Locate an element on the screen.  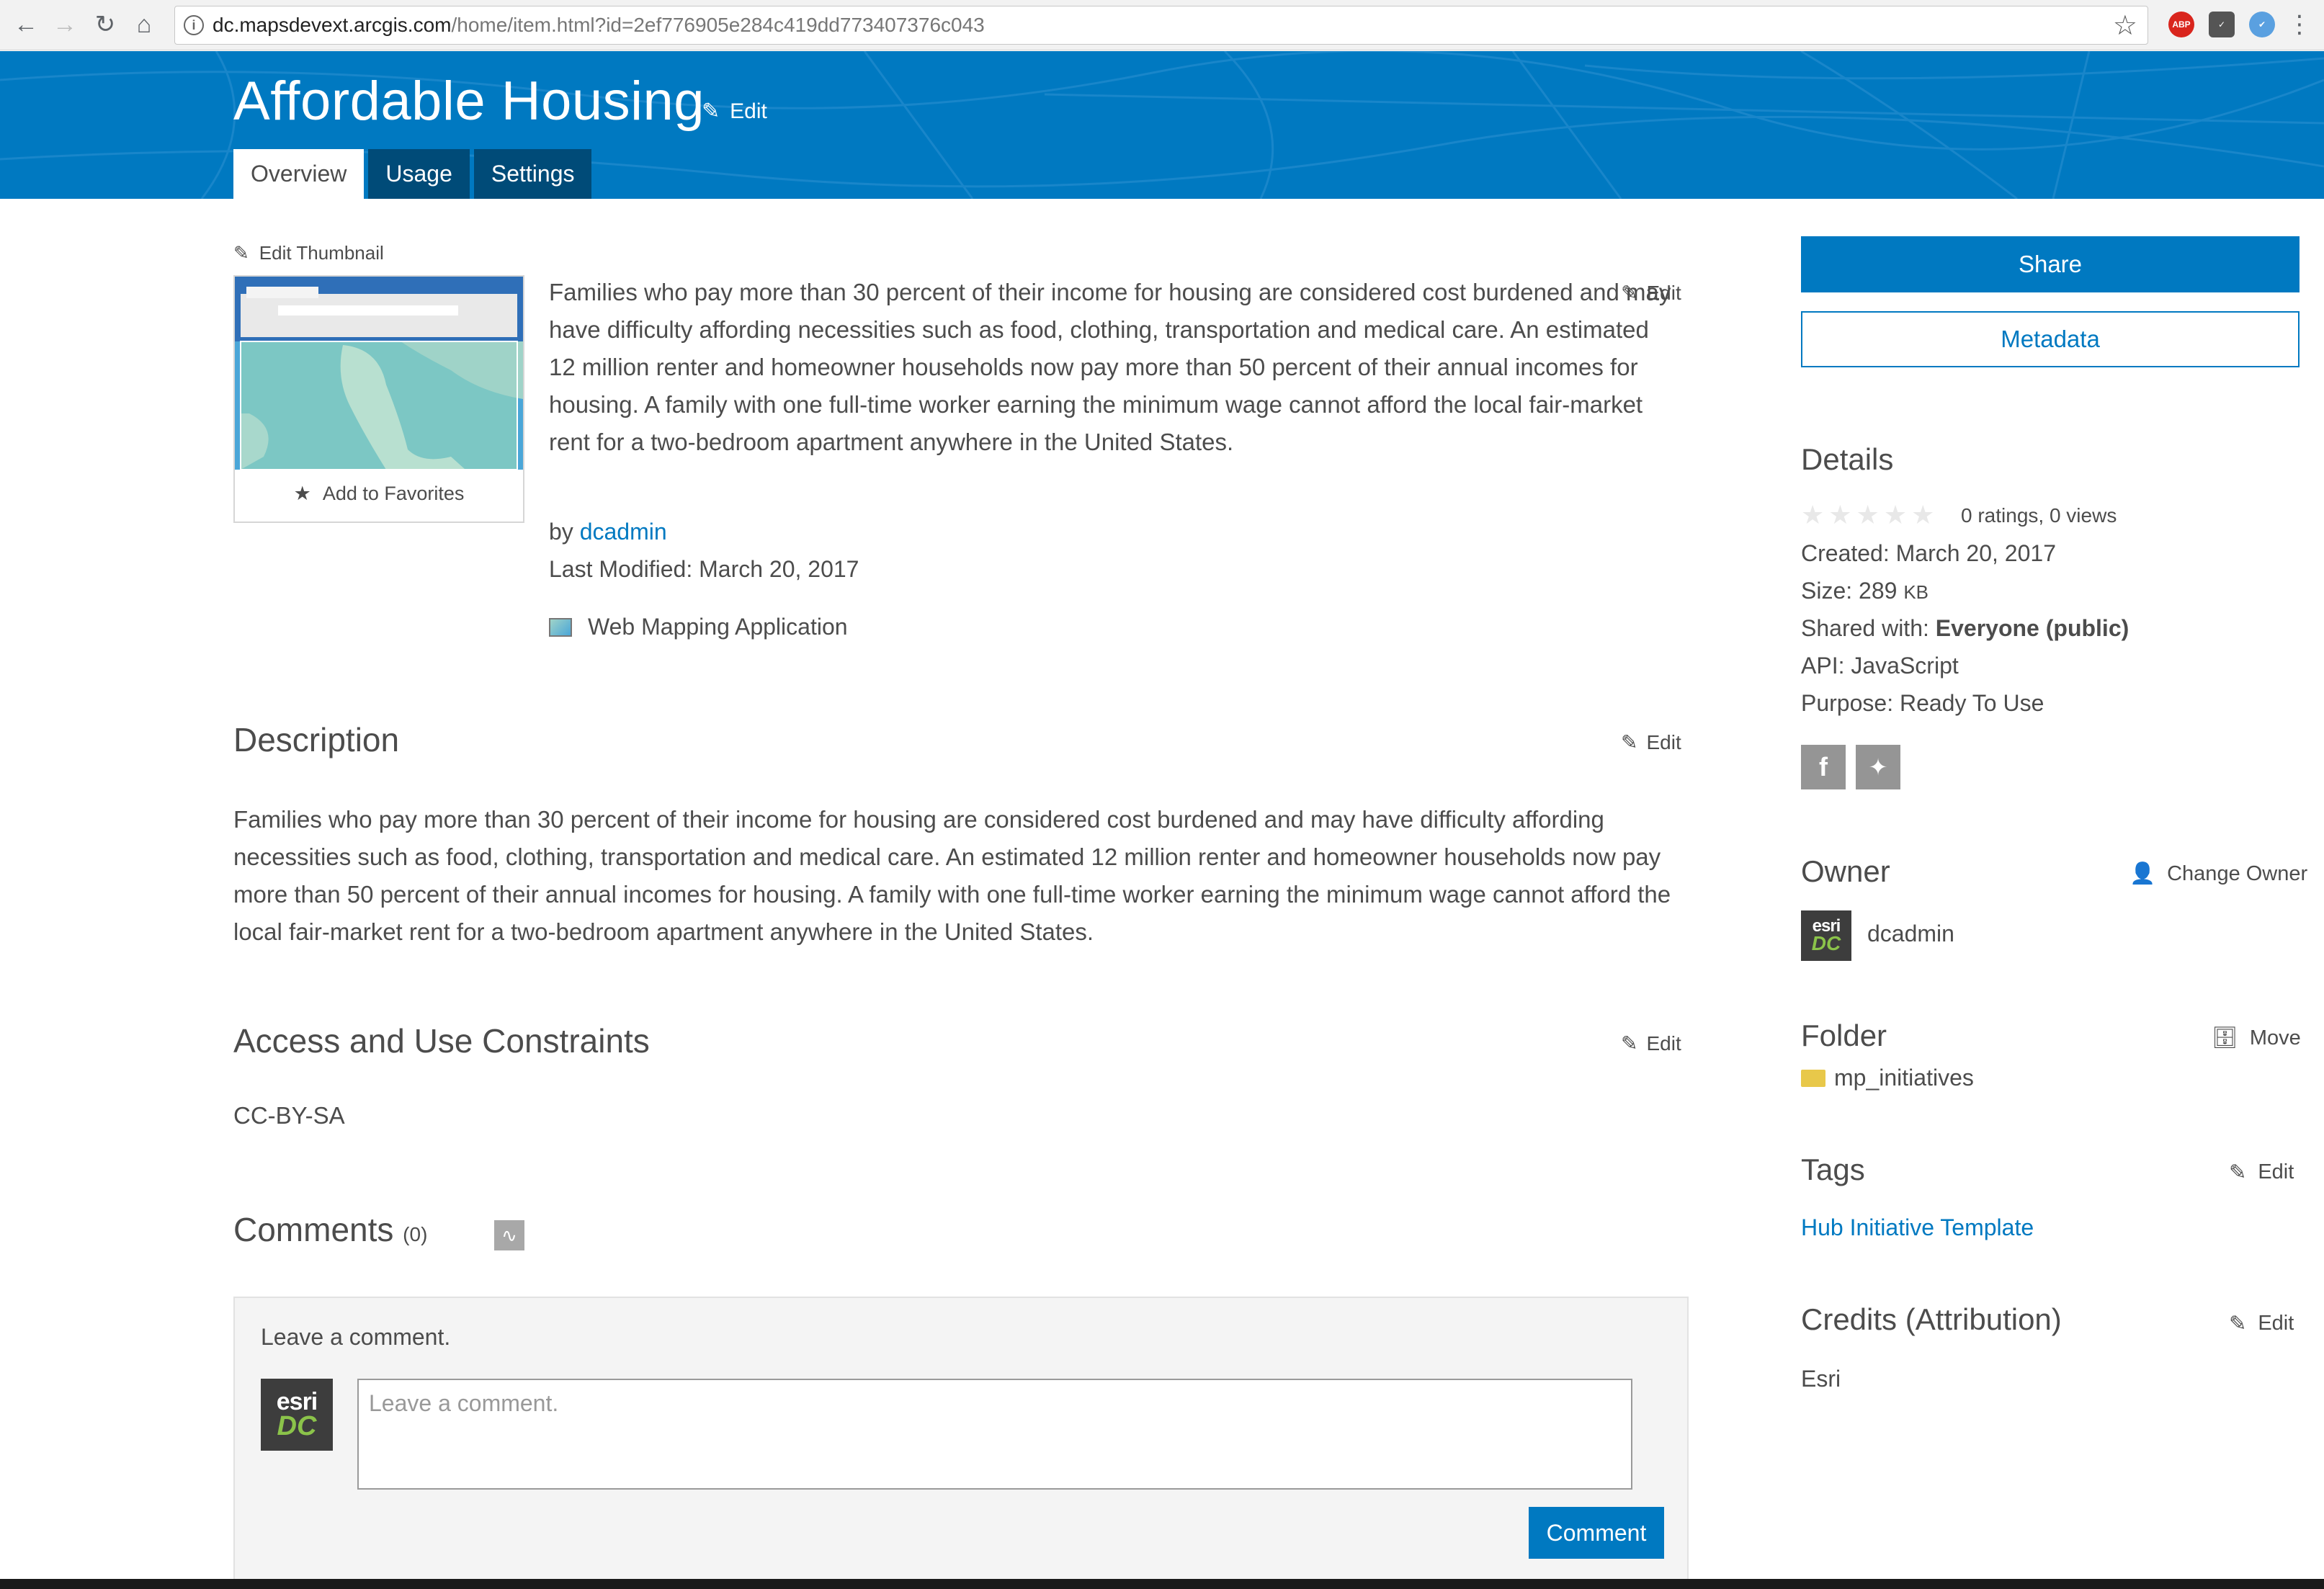
api-info: API: JavaScript is located at coordinates (1880, 666).